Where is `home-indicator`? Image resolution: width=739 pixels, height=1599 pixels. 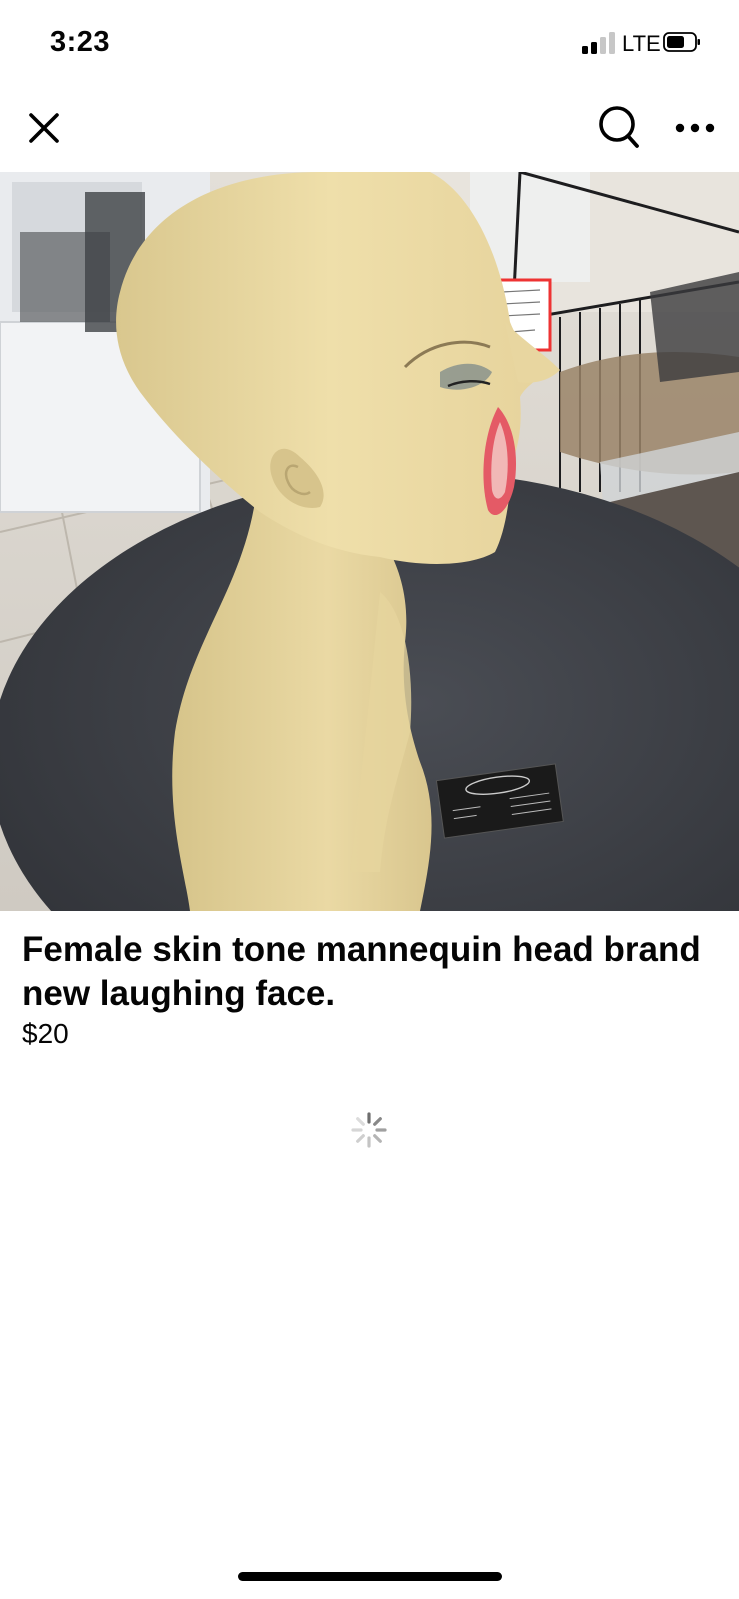
home-indicator is located at coordinates (370, 1576).